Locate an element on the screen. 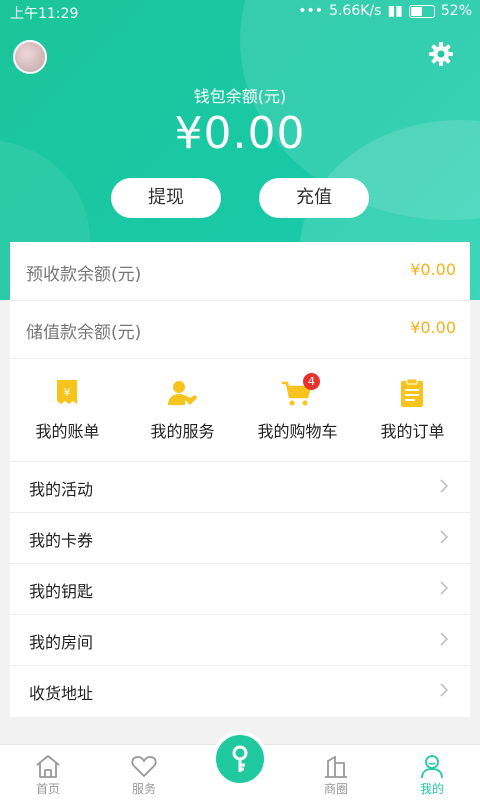  status-bar: 上午11:29 ••• 5.66K/s ▮▮ 52% is located at coordinates (240, 12).